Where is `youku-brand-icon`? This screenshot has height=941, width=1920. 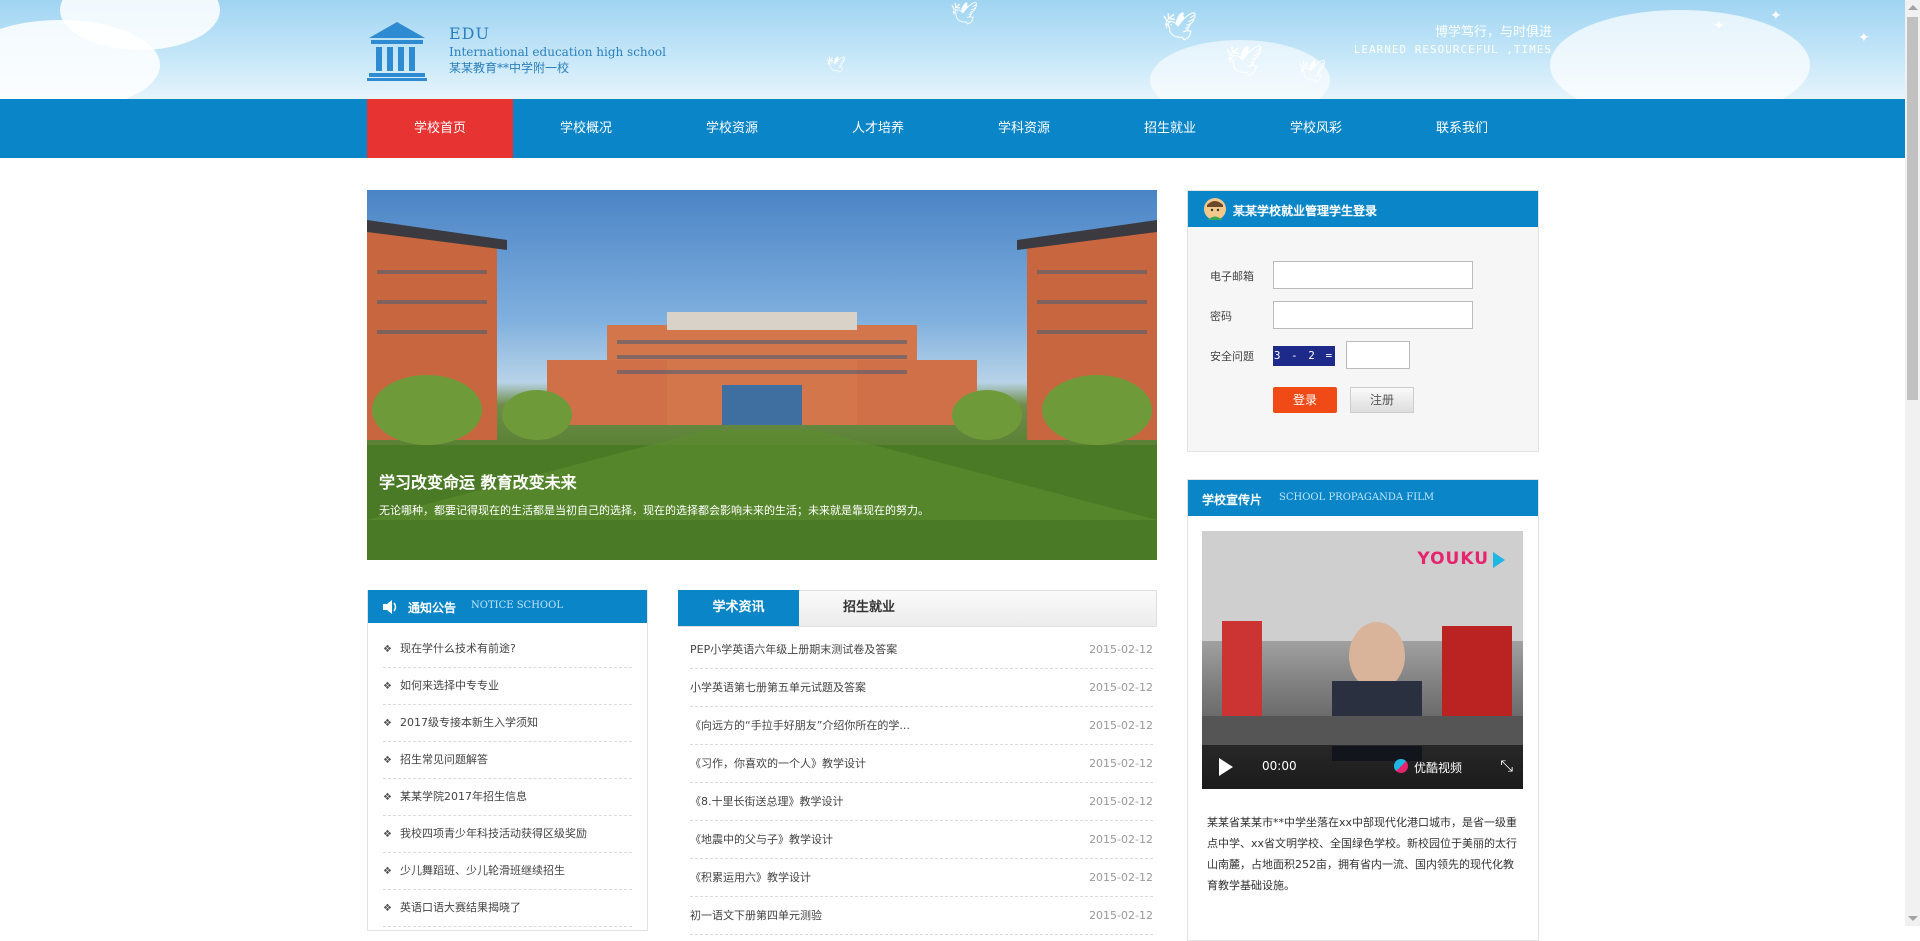
youku-brand-icon is located at coordinates (1401, 766).